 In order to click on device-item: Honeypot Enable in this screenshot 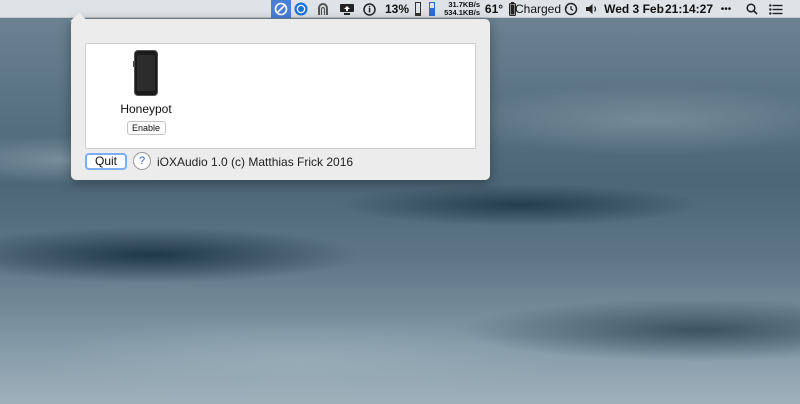, I will do `click(146, 92)`.